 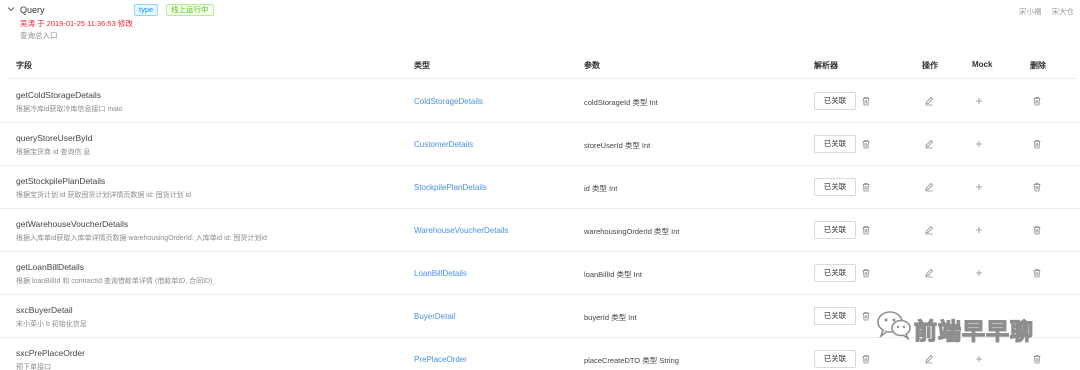 I want to click on column-header-delete: 删除, so click(x=1038, y=65).